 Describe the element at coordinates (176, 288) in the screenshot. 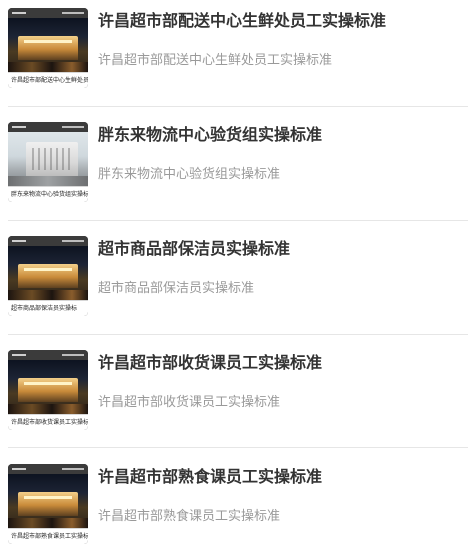

I see `article-summary: 超市商品部保洁员实操标准` at that location.